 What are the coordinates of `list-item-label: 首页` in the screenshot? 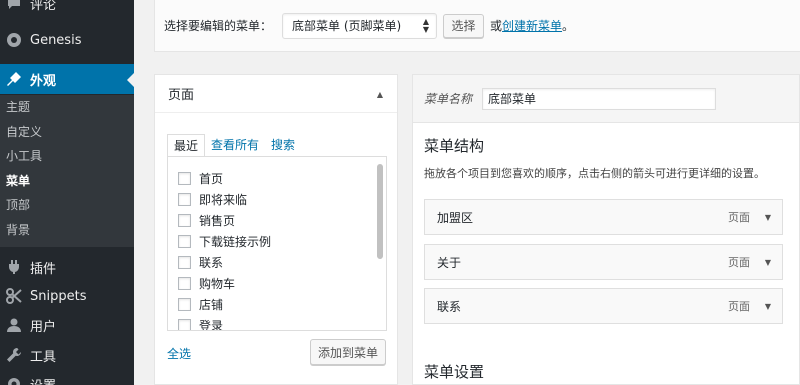 It's located at (211, 178).